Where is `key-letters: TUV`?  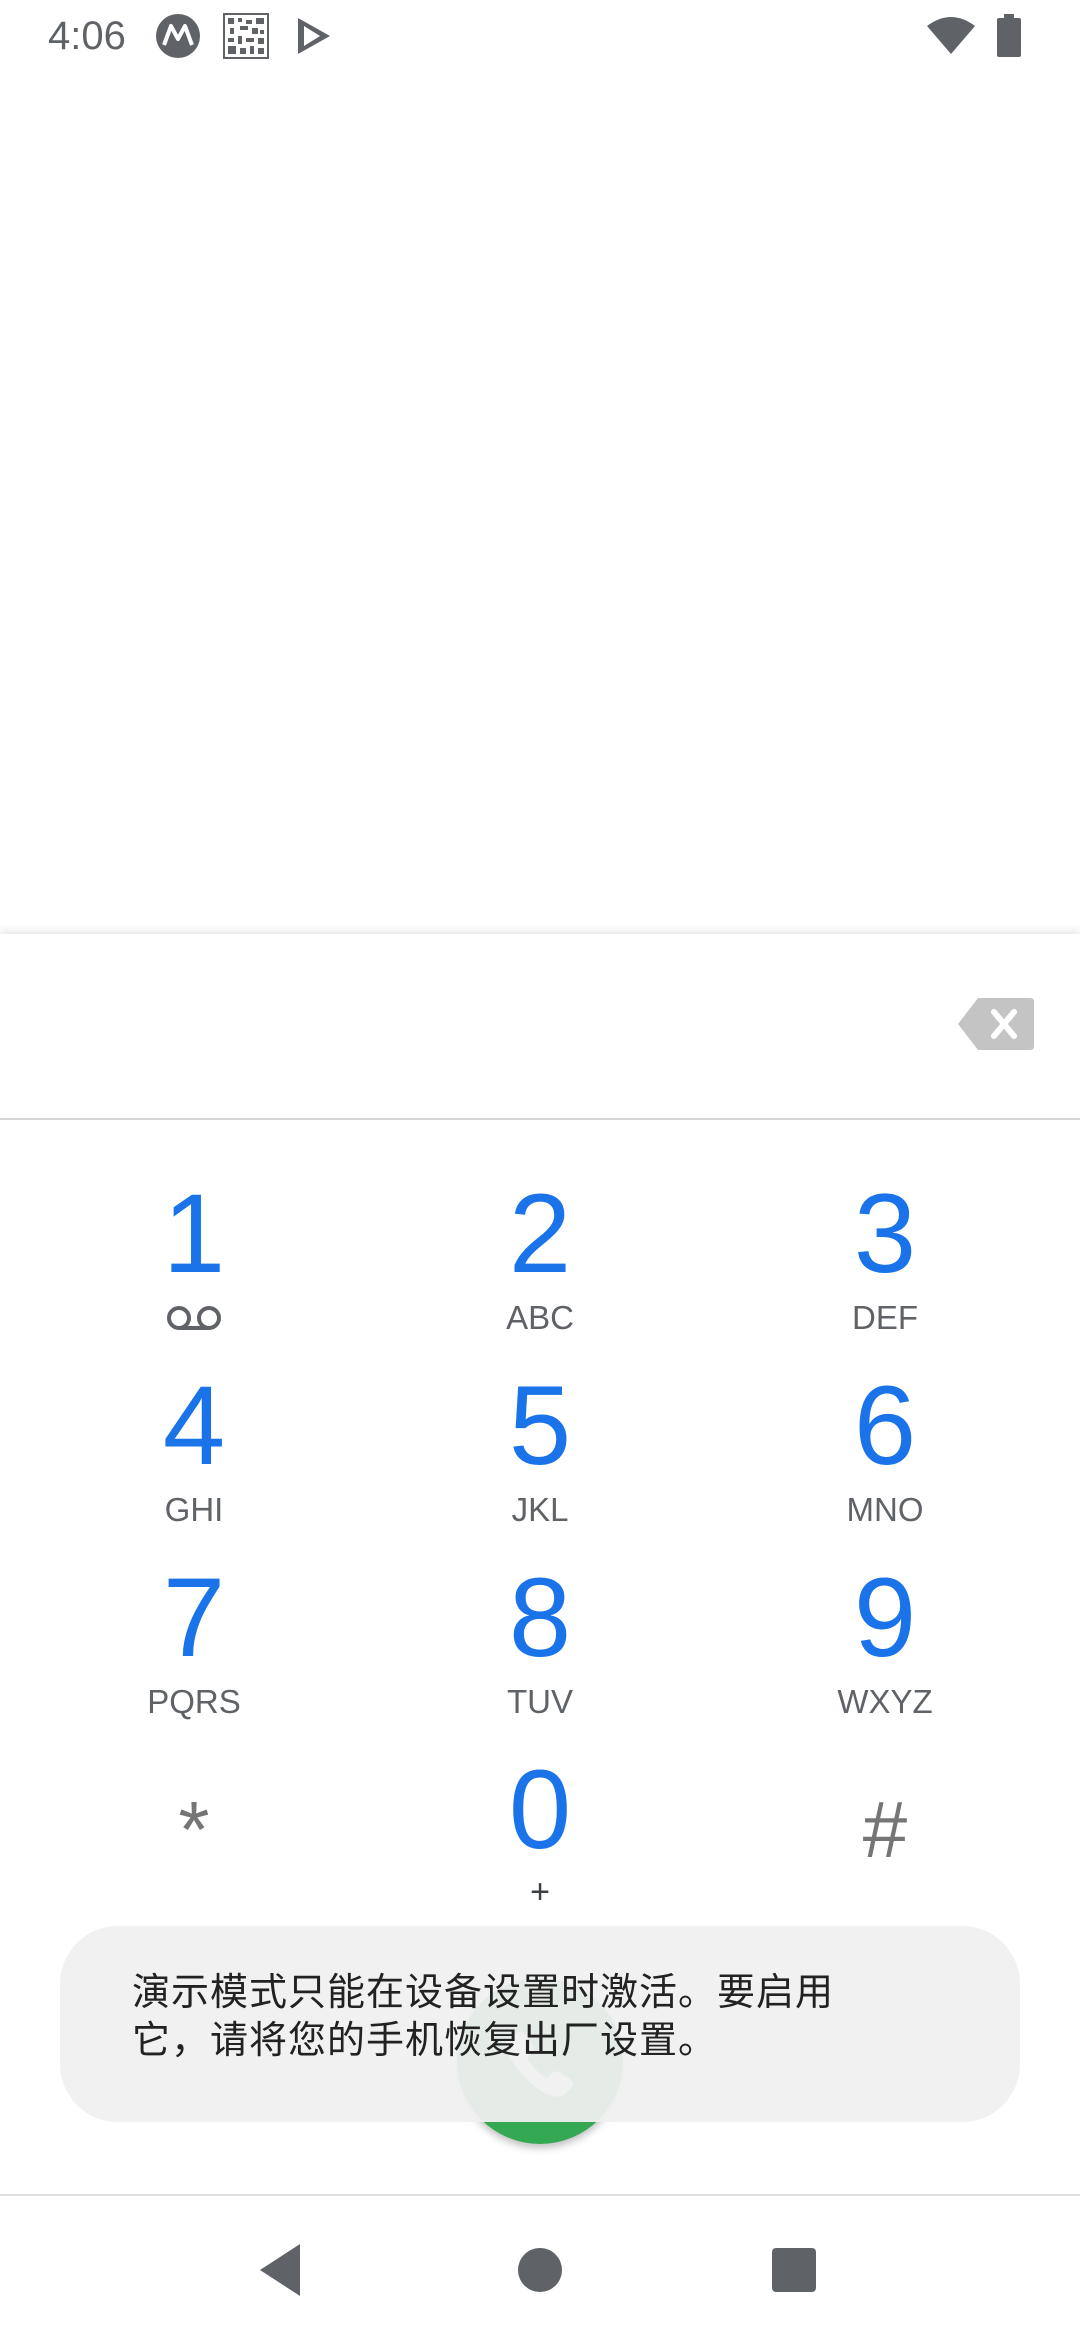
key-letters: TUV is located at coordinates (540, 1701).